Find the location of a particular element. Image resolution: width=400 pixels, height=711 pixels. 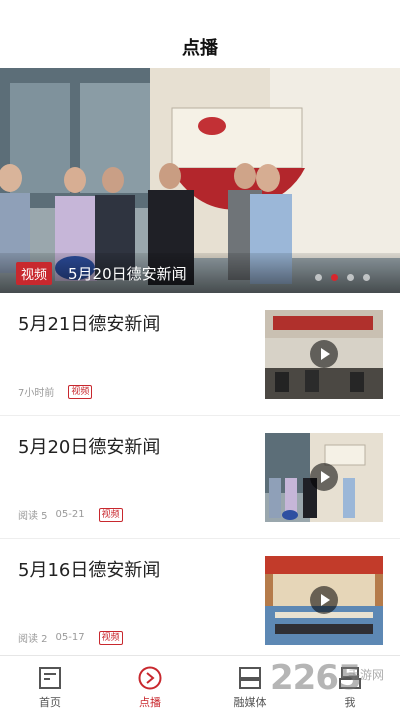

item-meta: 阅读 2 05-17 视频 is located at coordinates (74, 637).